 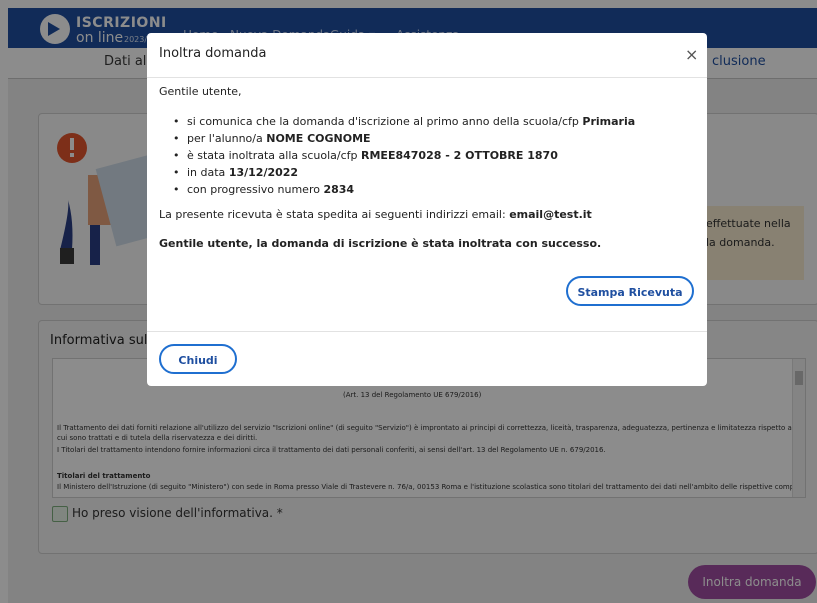 I want to click on modal-header: Inoltra domanda ×, so click(x=427, y=55).